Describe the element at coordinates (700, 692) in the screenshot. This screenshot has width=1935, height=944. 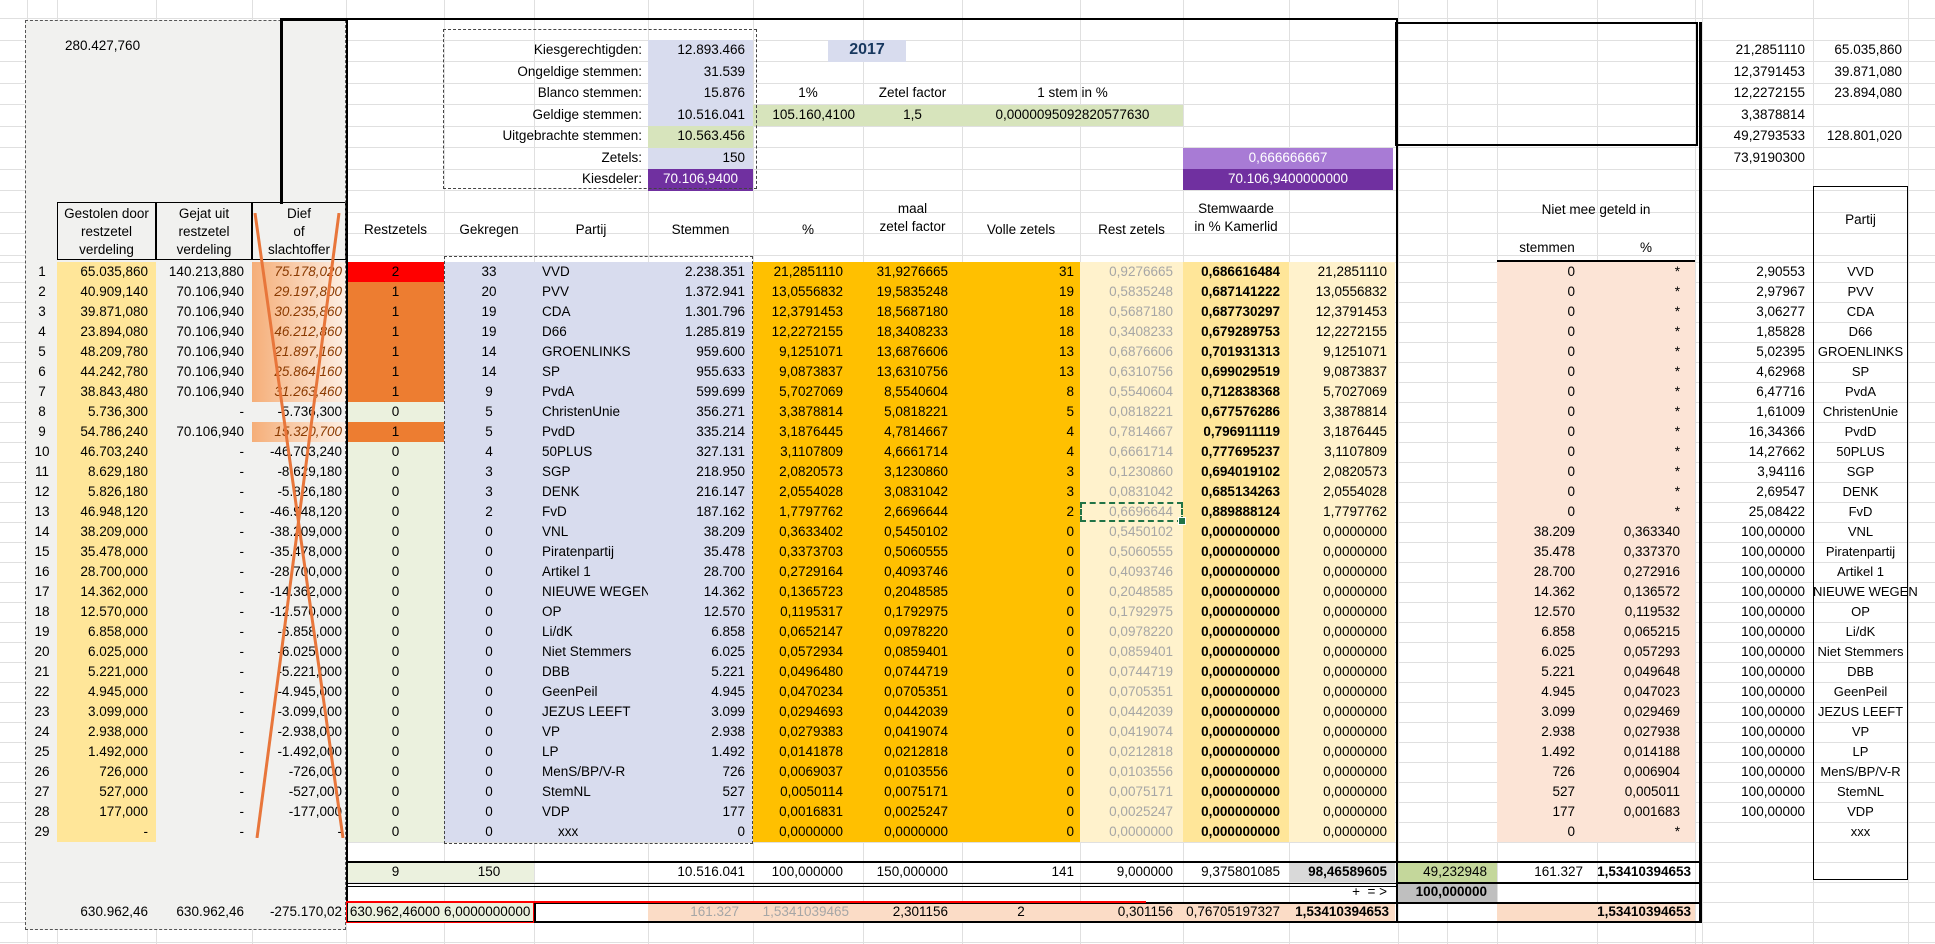
I see `cell-stemmen: 4.945` at that location.